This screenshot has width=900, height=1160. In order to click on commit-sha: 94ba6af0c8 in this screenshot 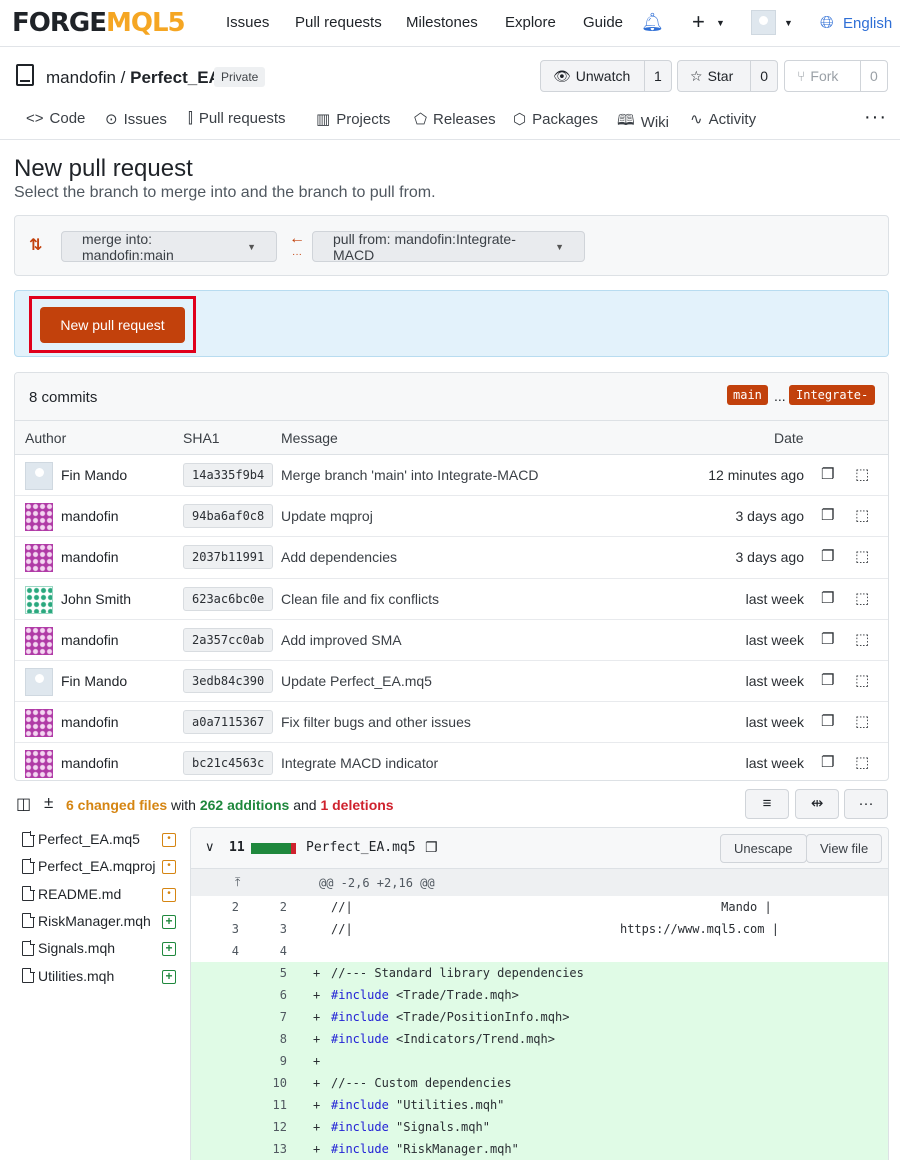, I will do `click(228, 516)`.